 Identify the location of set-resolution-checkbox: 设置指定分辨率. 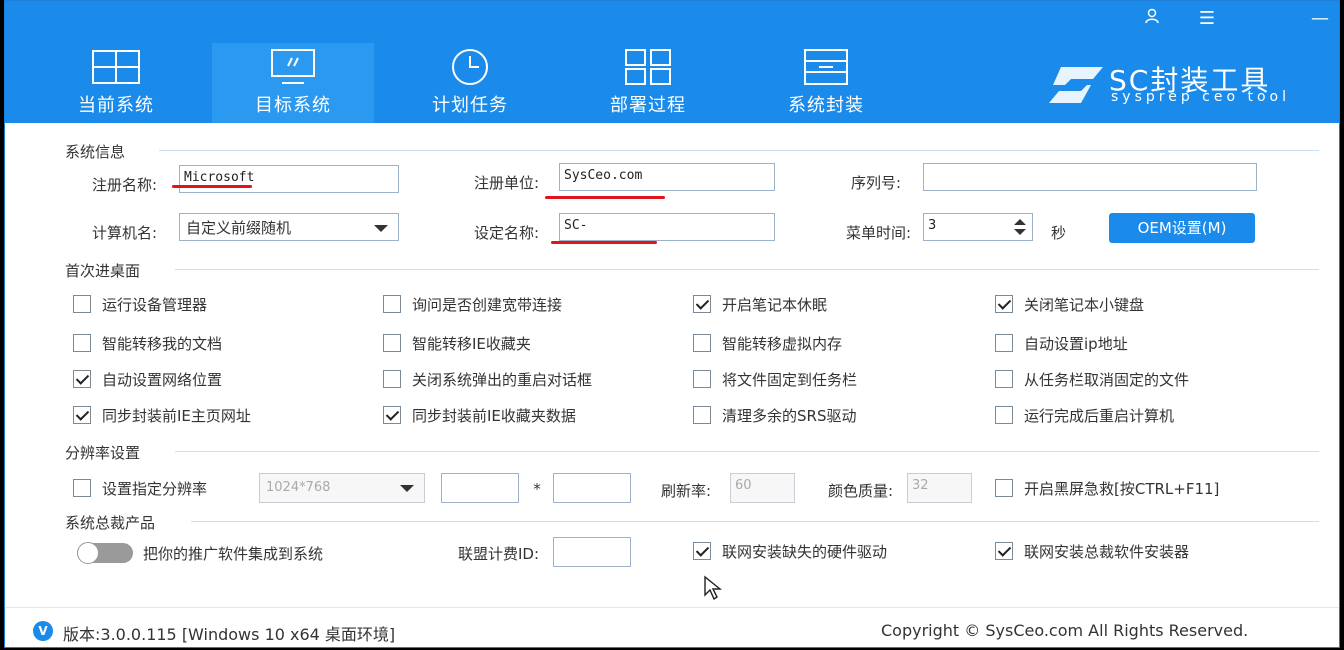
(140, 488).